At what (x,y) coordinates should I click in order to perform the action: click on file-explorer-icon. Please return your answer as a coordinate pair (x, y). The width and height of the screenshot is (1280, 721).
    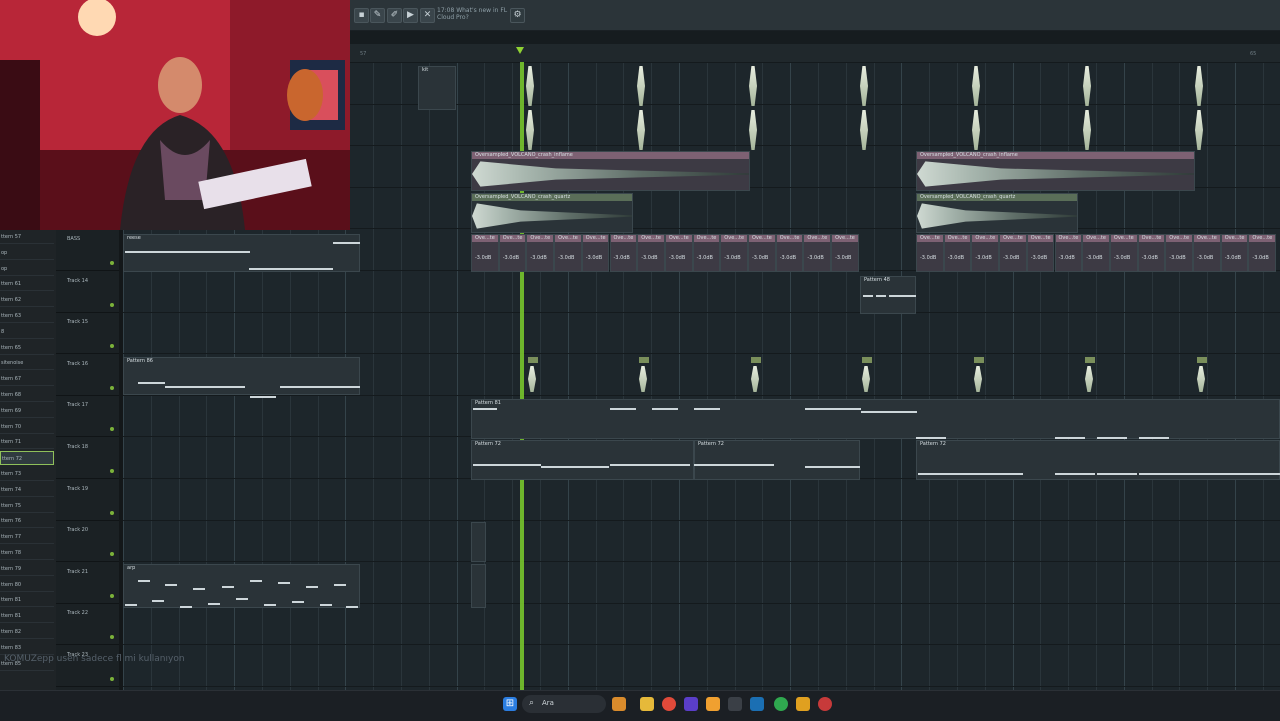
    Looking at the image, I should click on (647, 704).